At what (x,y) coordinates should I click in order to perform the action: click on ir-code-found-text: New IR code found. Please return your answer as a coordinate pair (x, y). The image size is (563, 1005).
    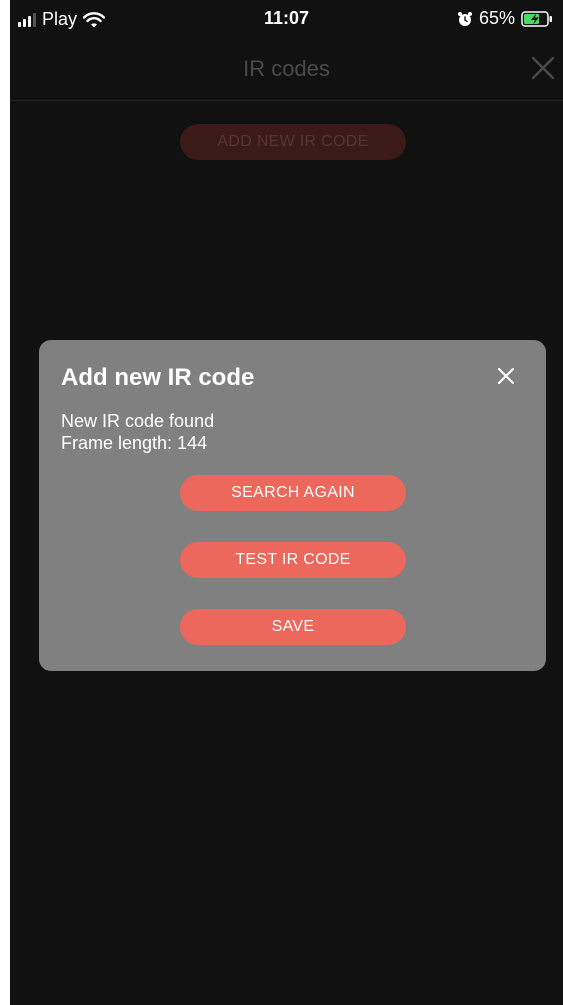
    Looking at the image, I should click on (138, 421).